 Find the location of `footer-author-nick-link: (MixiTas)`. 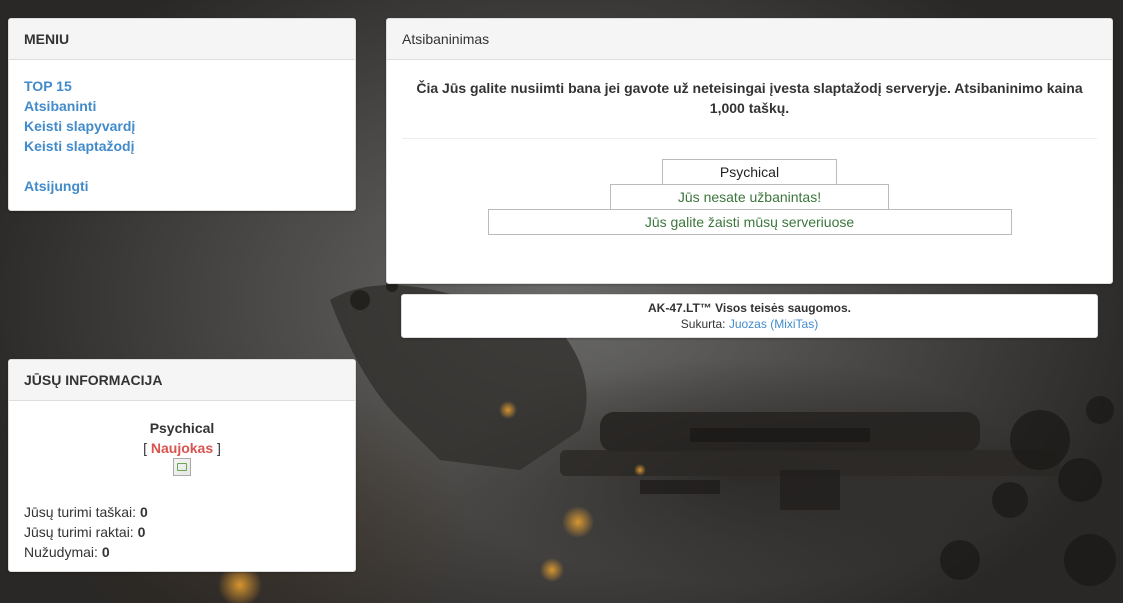

footer-author-nick-link: (MixiTas) is located at coordinates (794, 324).